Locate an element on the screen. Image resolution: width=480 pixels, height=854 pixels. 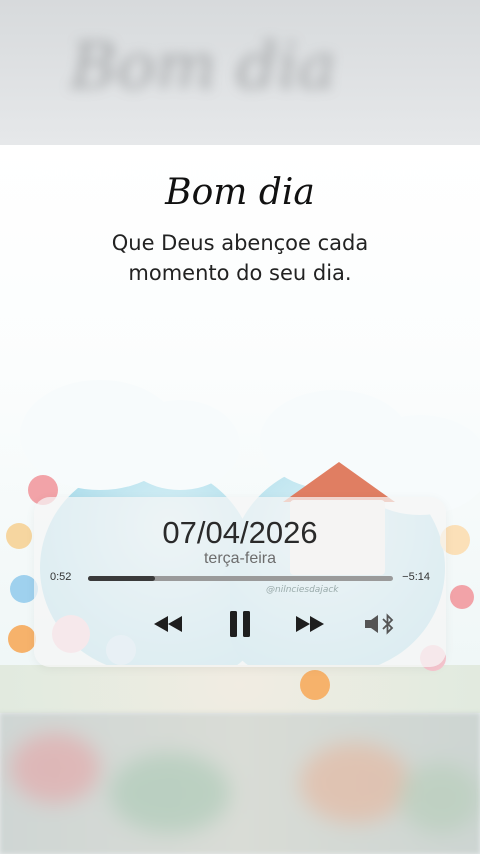
playback-controls is located at coordinates (240, 624).